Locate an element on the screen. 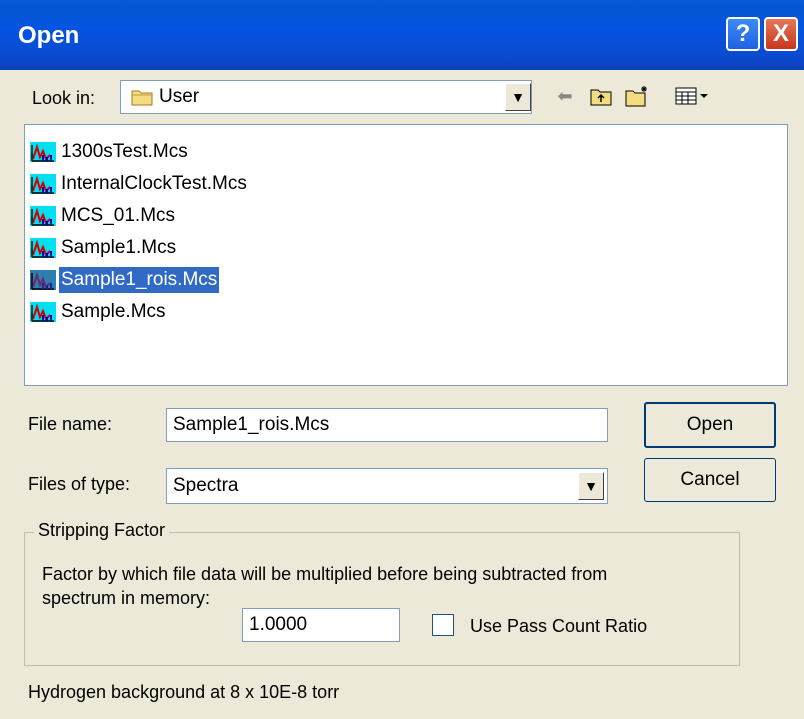 The height and width of the screenshot is (719, 804). back-button: ⬅ is located at coordinates (565, 96).